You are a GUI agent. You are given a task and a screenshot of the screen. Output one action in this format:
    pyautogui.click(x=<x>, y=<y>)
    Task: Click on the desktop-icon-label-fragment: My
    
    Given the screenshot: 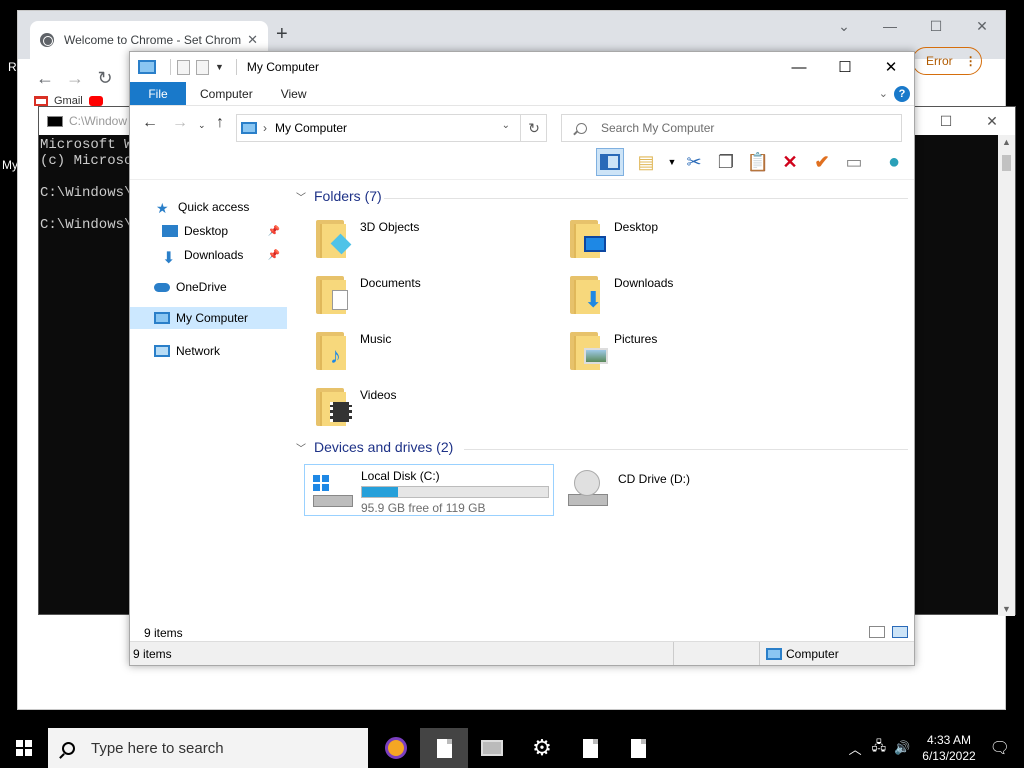 What is the action you would take?
    pyautogui.click(x=10, y=165)
    